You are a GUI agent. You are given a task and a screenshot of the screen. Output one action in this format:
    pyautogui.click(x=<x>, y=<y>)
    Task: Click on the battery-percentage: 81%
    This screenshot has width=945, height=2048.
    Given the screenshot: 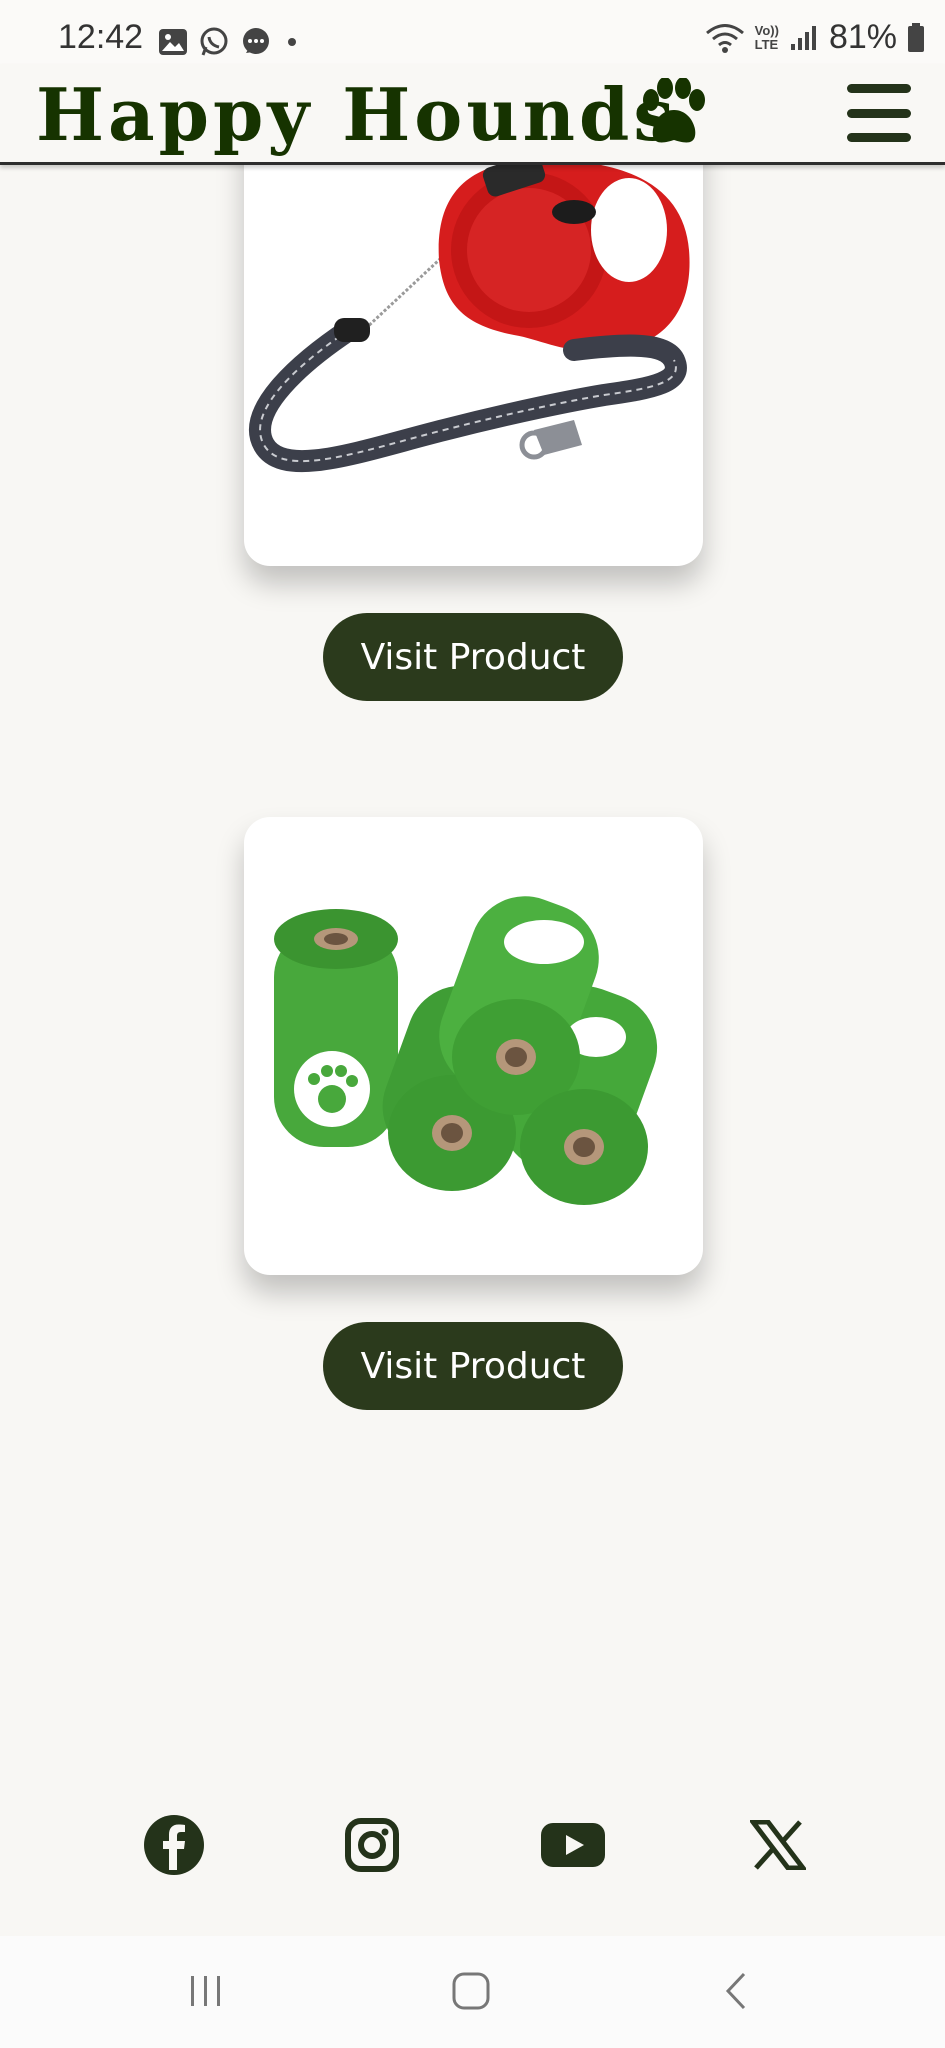 What is the action you would take?
    pyautogui.click(x=862, y=37)
    